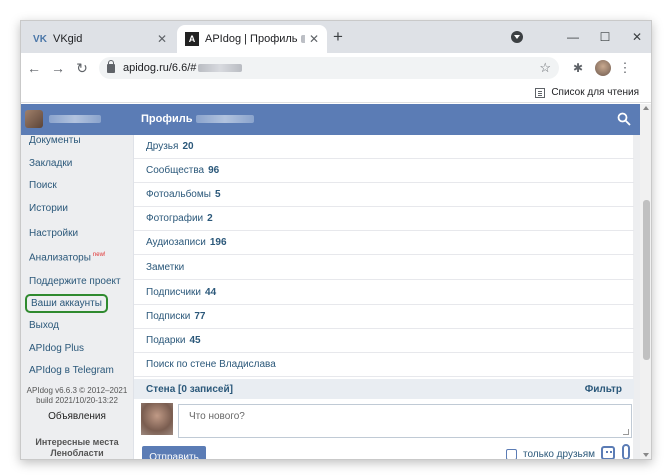 The width and height of the screenshot is (670, 475). What do you see at coordinates (44, 325) in the screenshot?
I see `sidebar-item-logout: Выход` at bounding box center [44, 325].